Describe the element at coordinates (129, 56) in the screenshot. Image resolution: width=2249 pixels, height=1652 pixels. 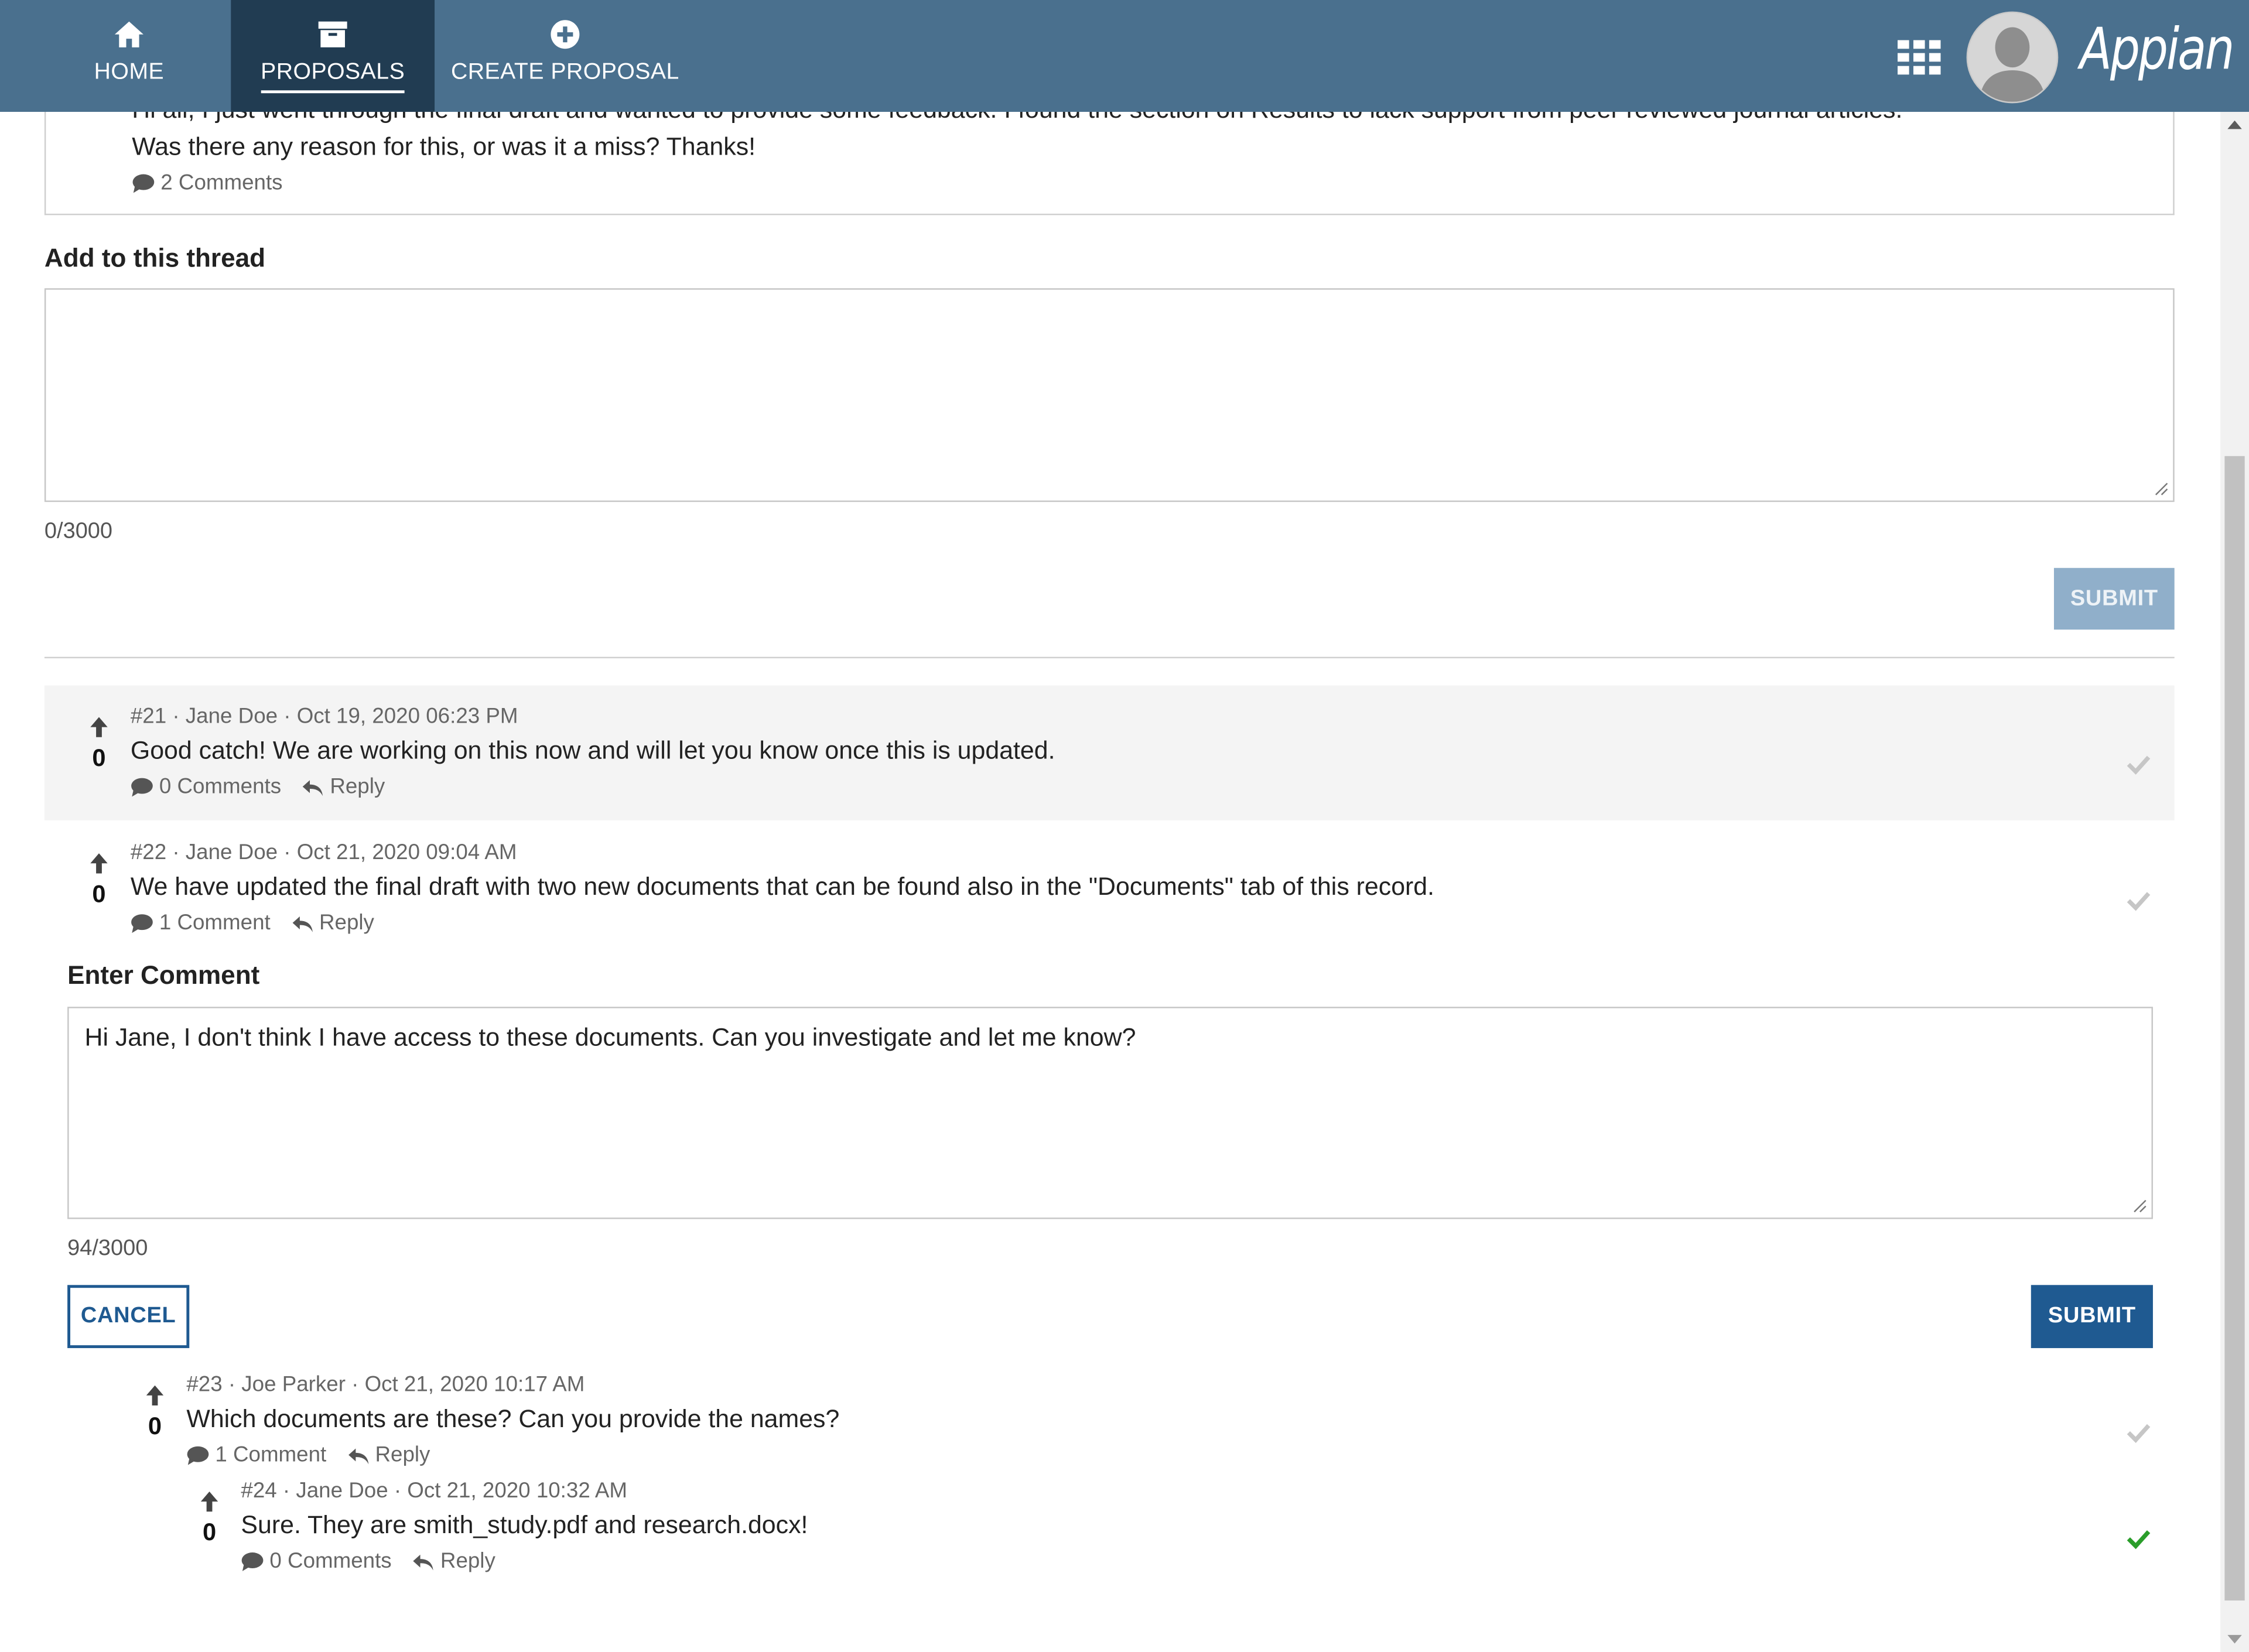
I see `nav-home: HOME` at that location.